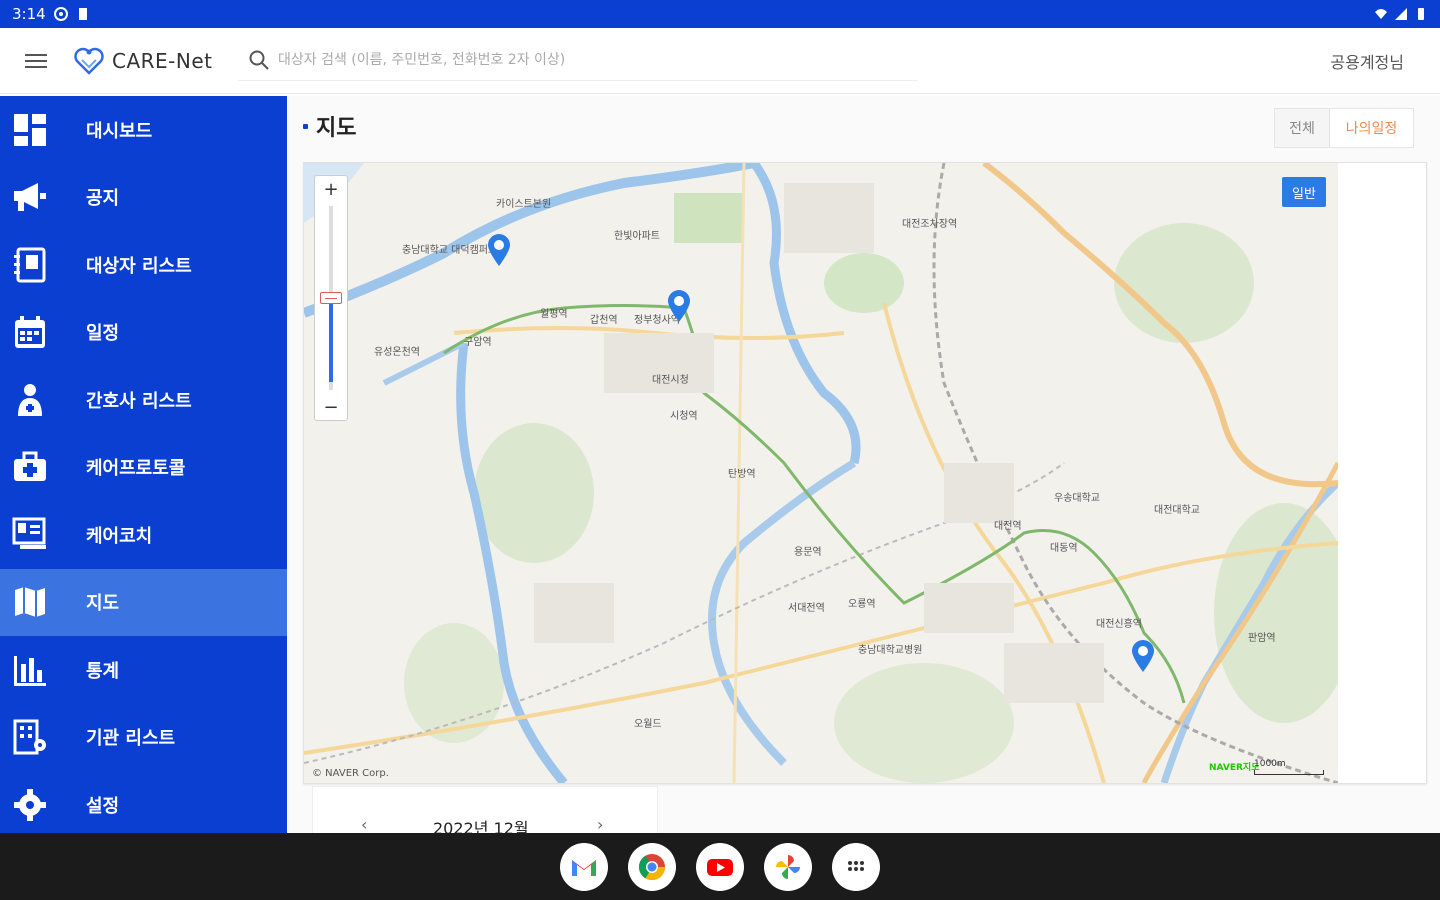  I want to click on status-time: 3:14, so click(29, 14).